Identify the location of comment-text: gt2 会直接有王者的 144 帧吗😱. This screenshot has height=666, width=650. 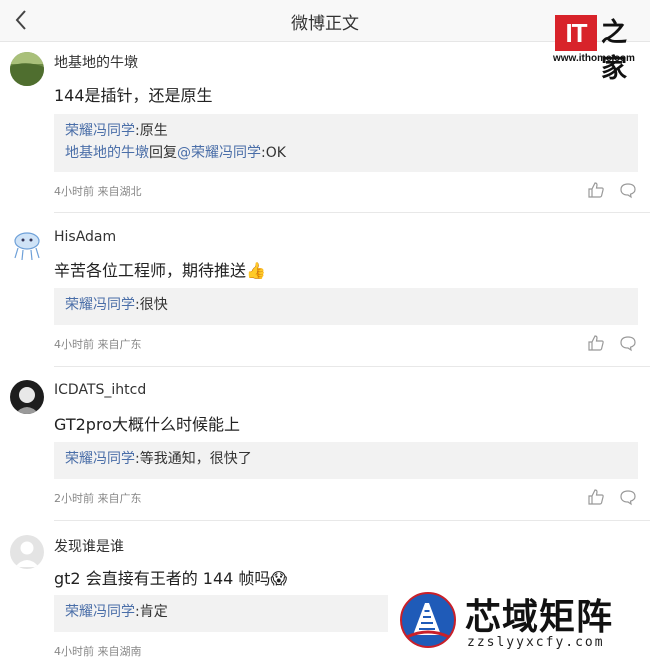
(170, 577).